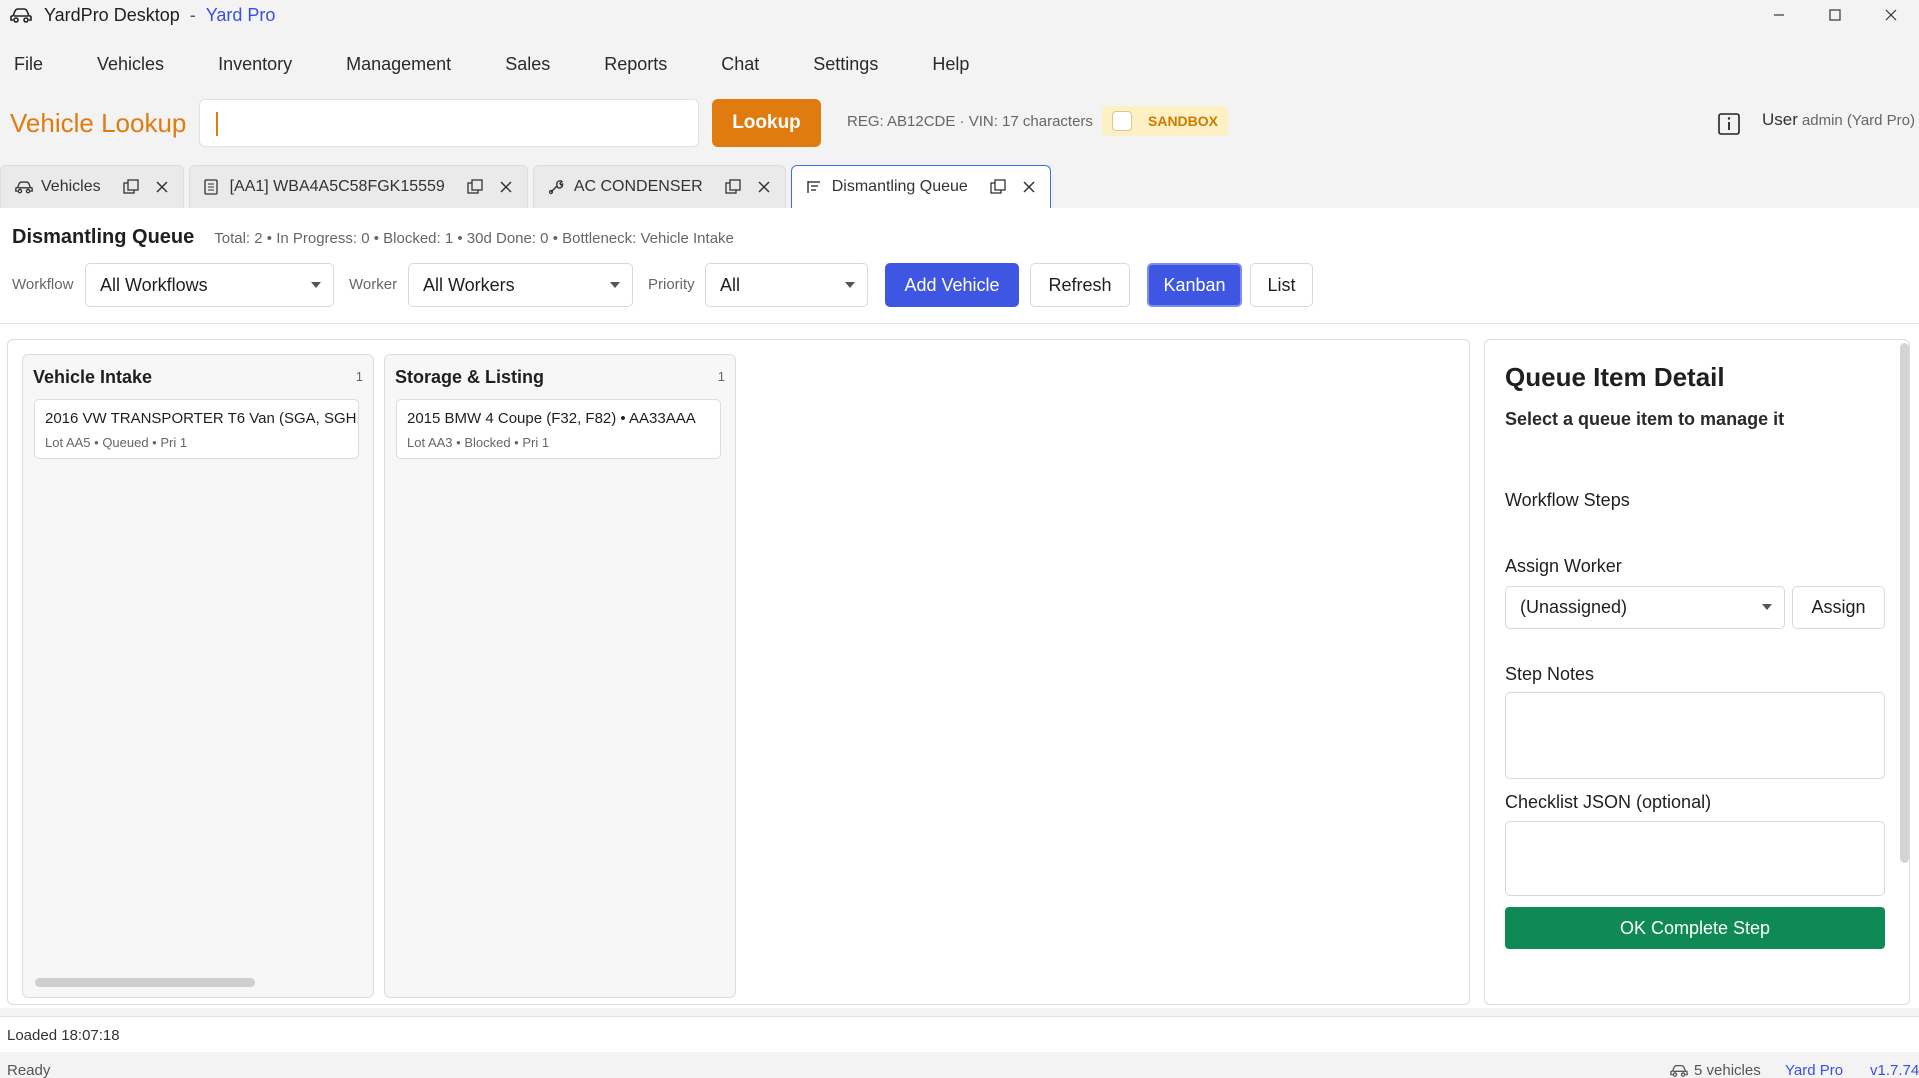  I want to click on assign-worker-heading: Assign Worker, so click(1563, 566).